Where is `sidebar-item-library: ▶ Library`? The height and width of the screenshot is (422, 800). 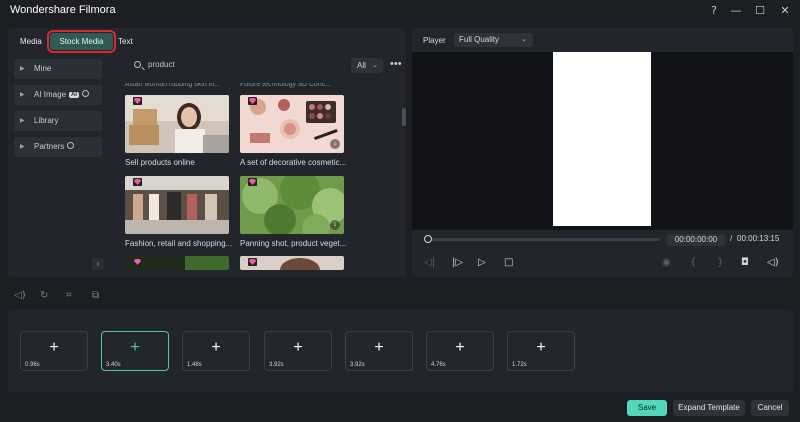
sidebar-item-library: ▶ Library is located at coordinates (58, 121).